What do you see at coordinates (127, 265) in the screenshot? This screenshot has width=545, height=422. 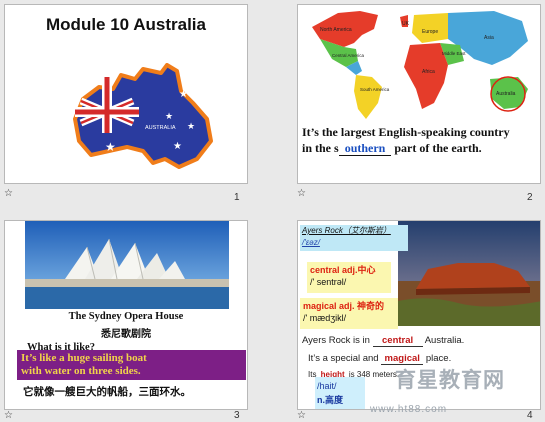 I see `sydney-opera-house-photo` at bounding box center [127, 265].